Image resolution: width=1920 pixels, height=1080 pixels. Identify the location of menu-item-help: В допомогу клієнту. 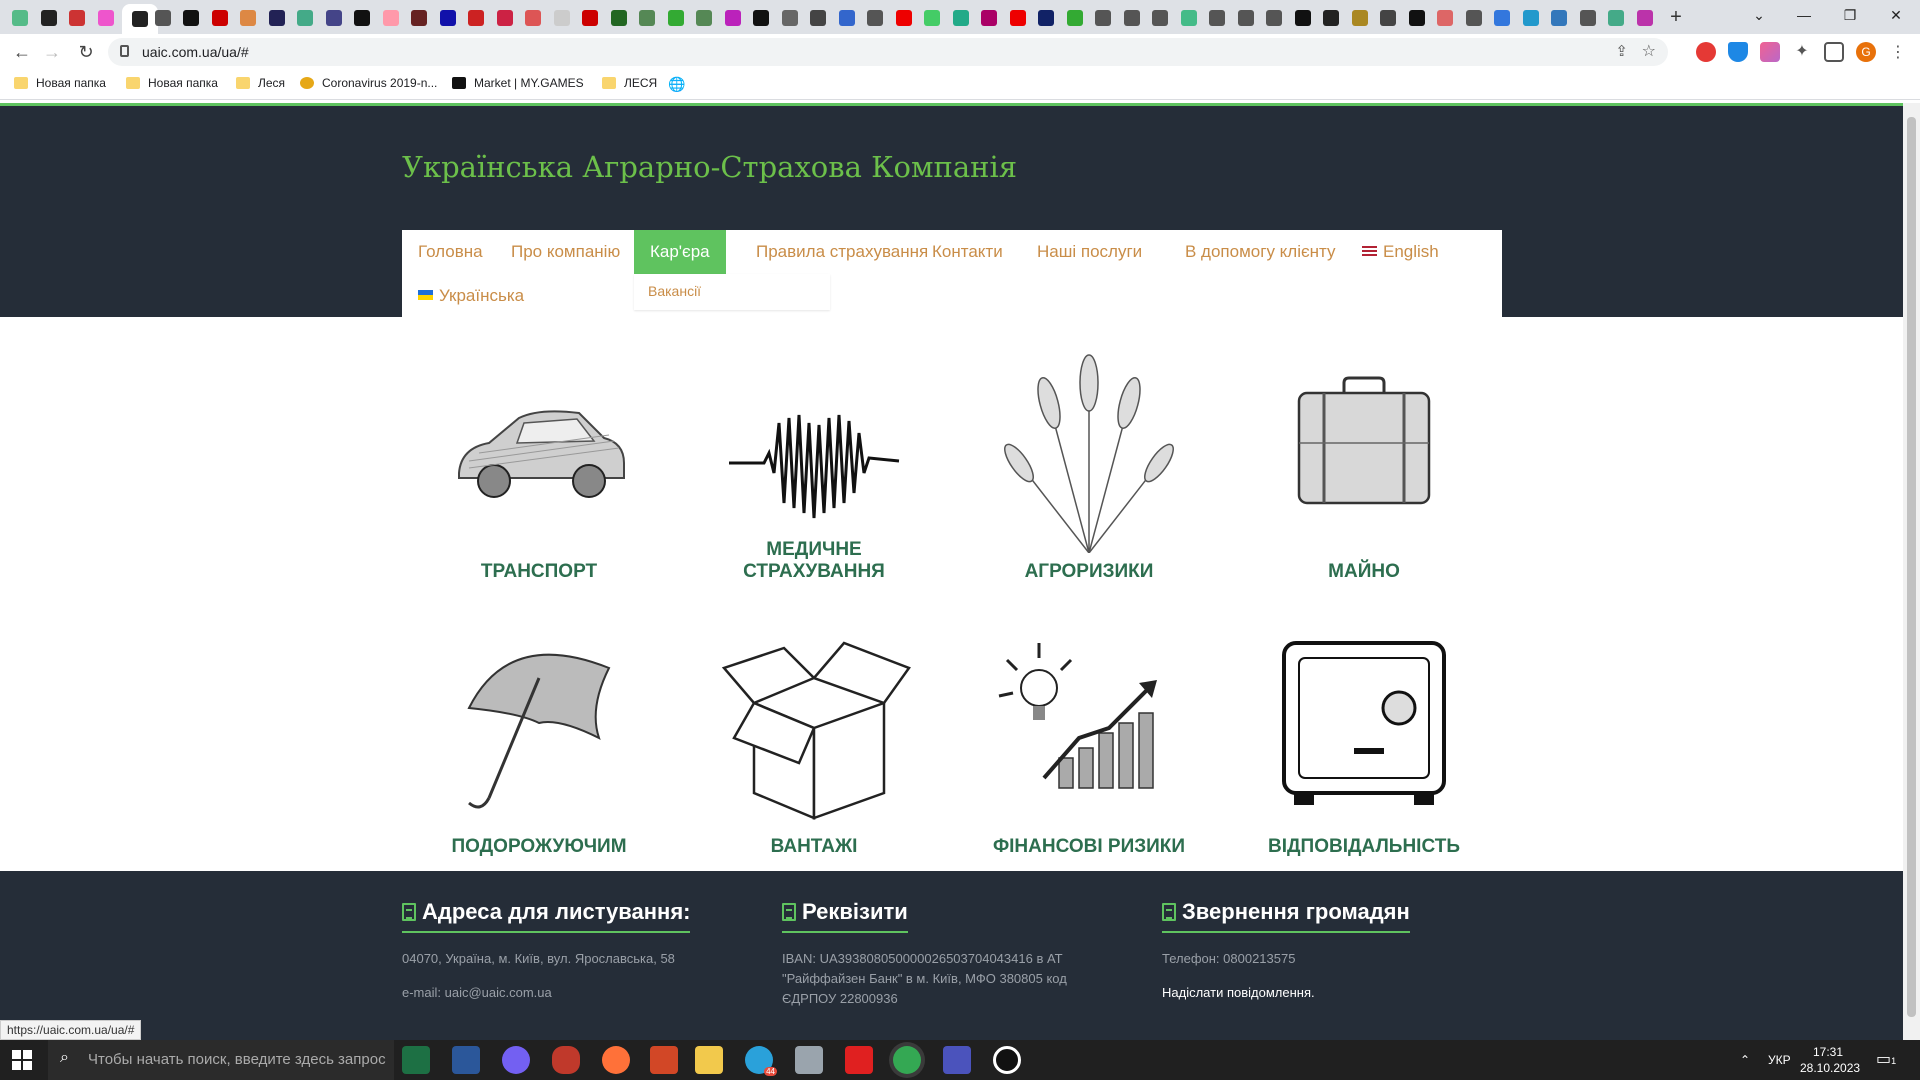
(1260, 252).